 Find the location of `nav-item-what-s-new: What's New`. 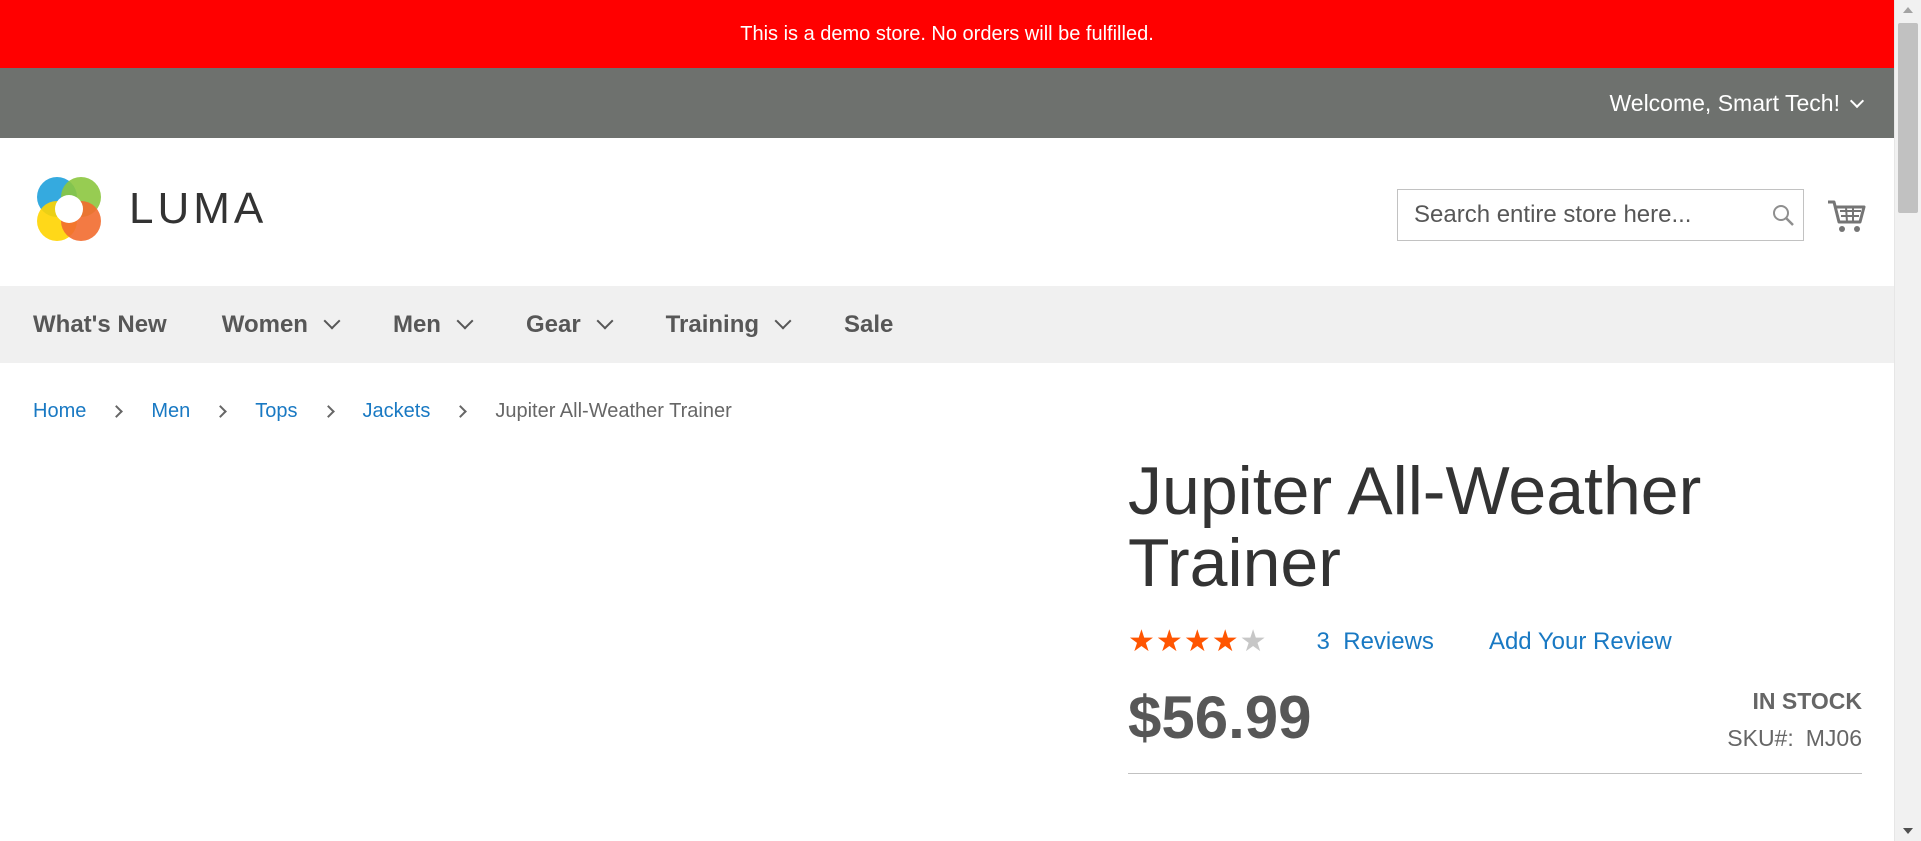

nav-item-what-s-new: What's New is located at coordinates (100, 325).